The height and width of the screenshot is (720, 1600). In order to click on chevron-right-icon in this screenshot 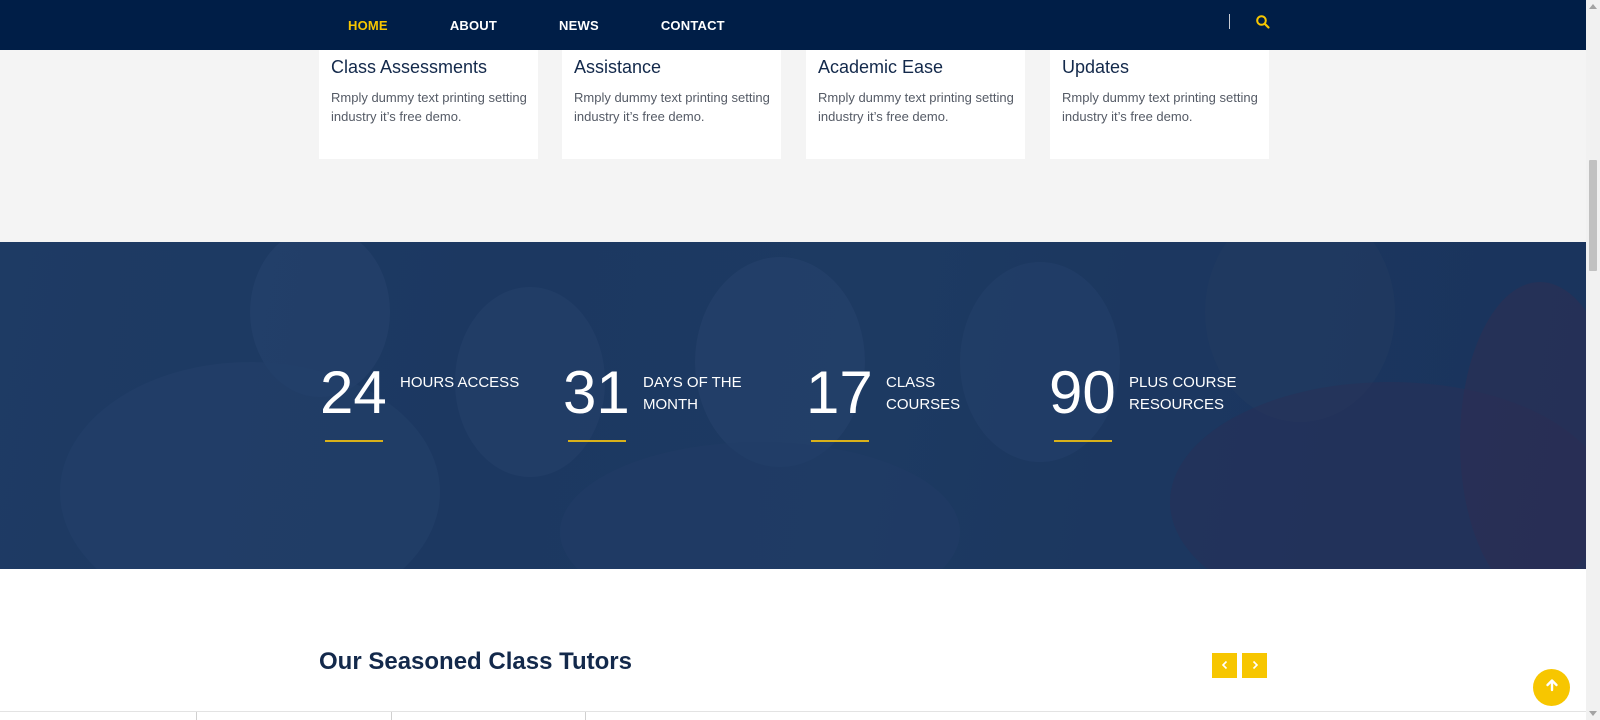, I will do `click(1255, 665)`.